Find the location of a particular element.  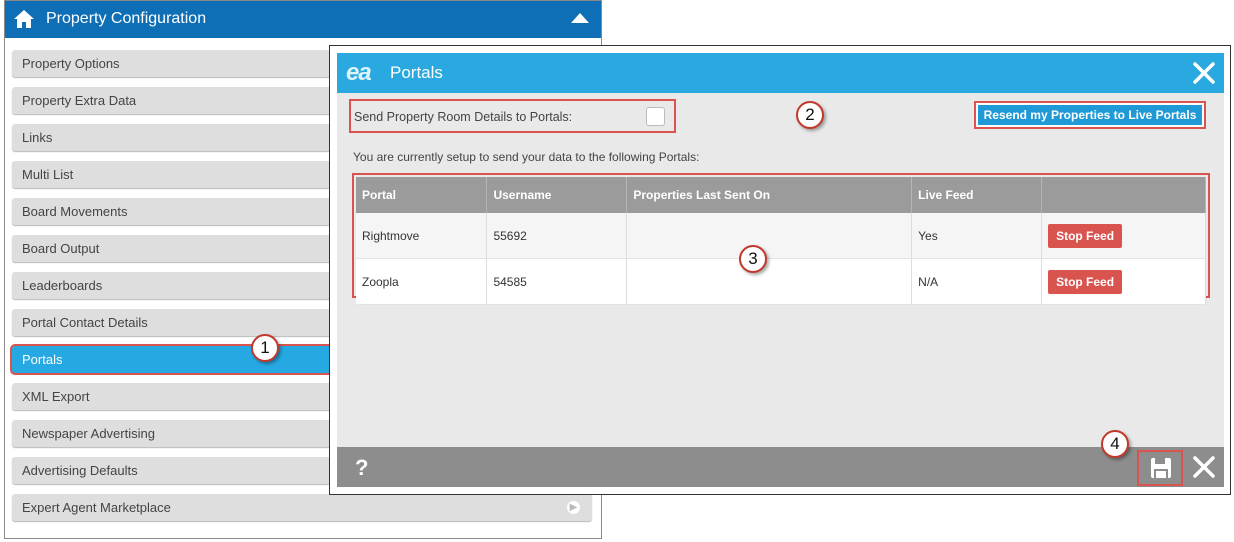

cell-live-feed: Yes is located at coordinates (977, 236).